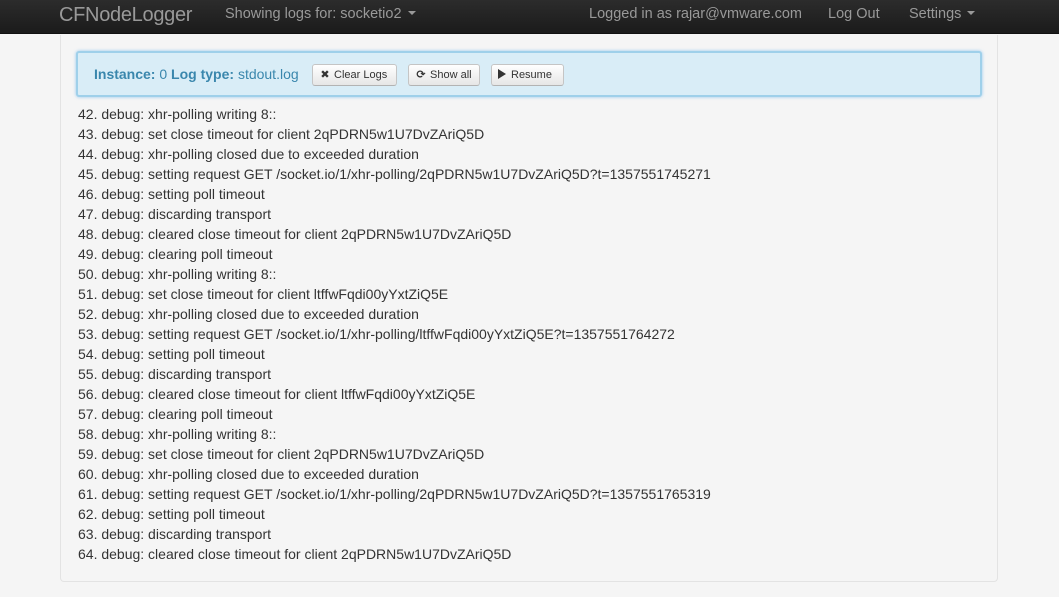 This screenshot has width=1059, height=597. I want to click on brand-logo: CFNodeLogger, so click(125, 15).